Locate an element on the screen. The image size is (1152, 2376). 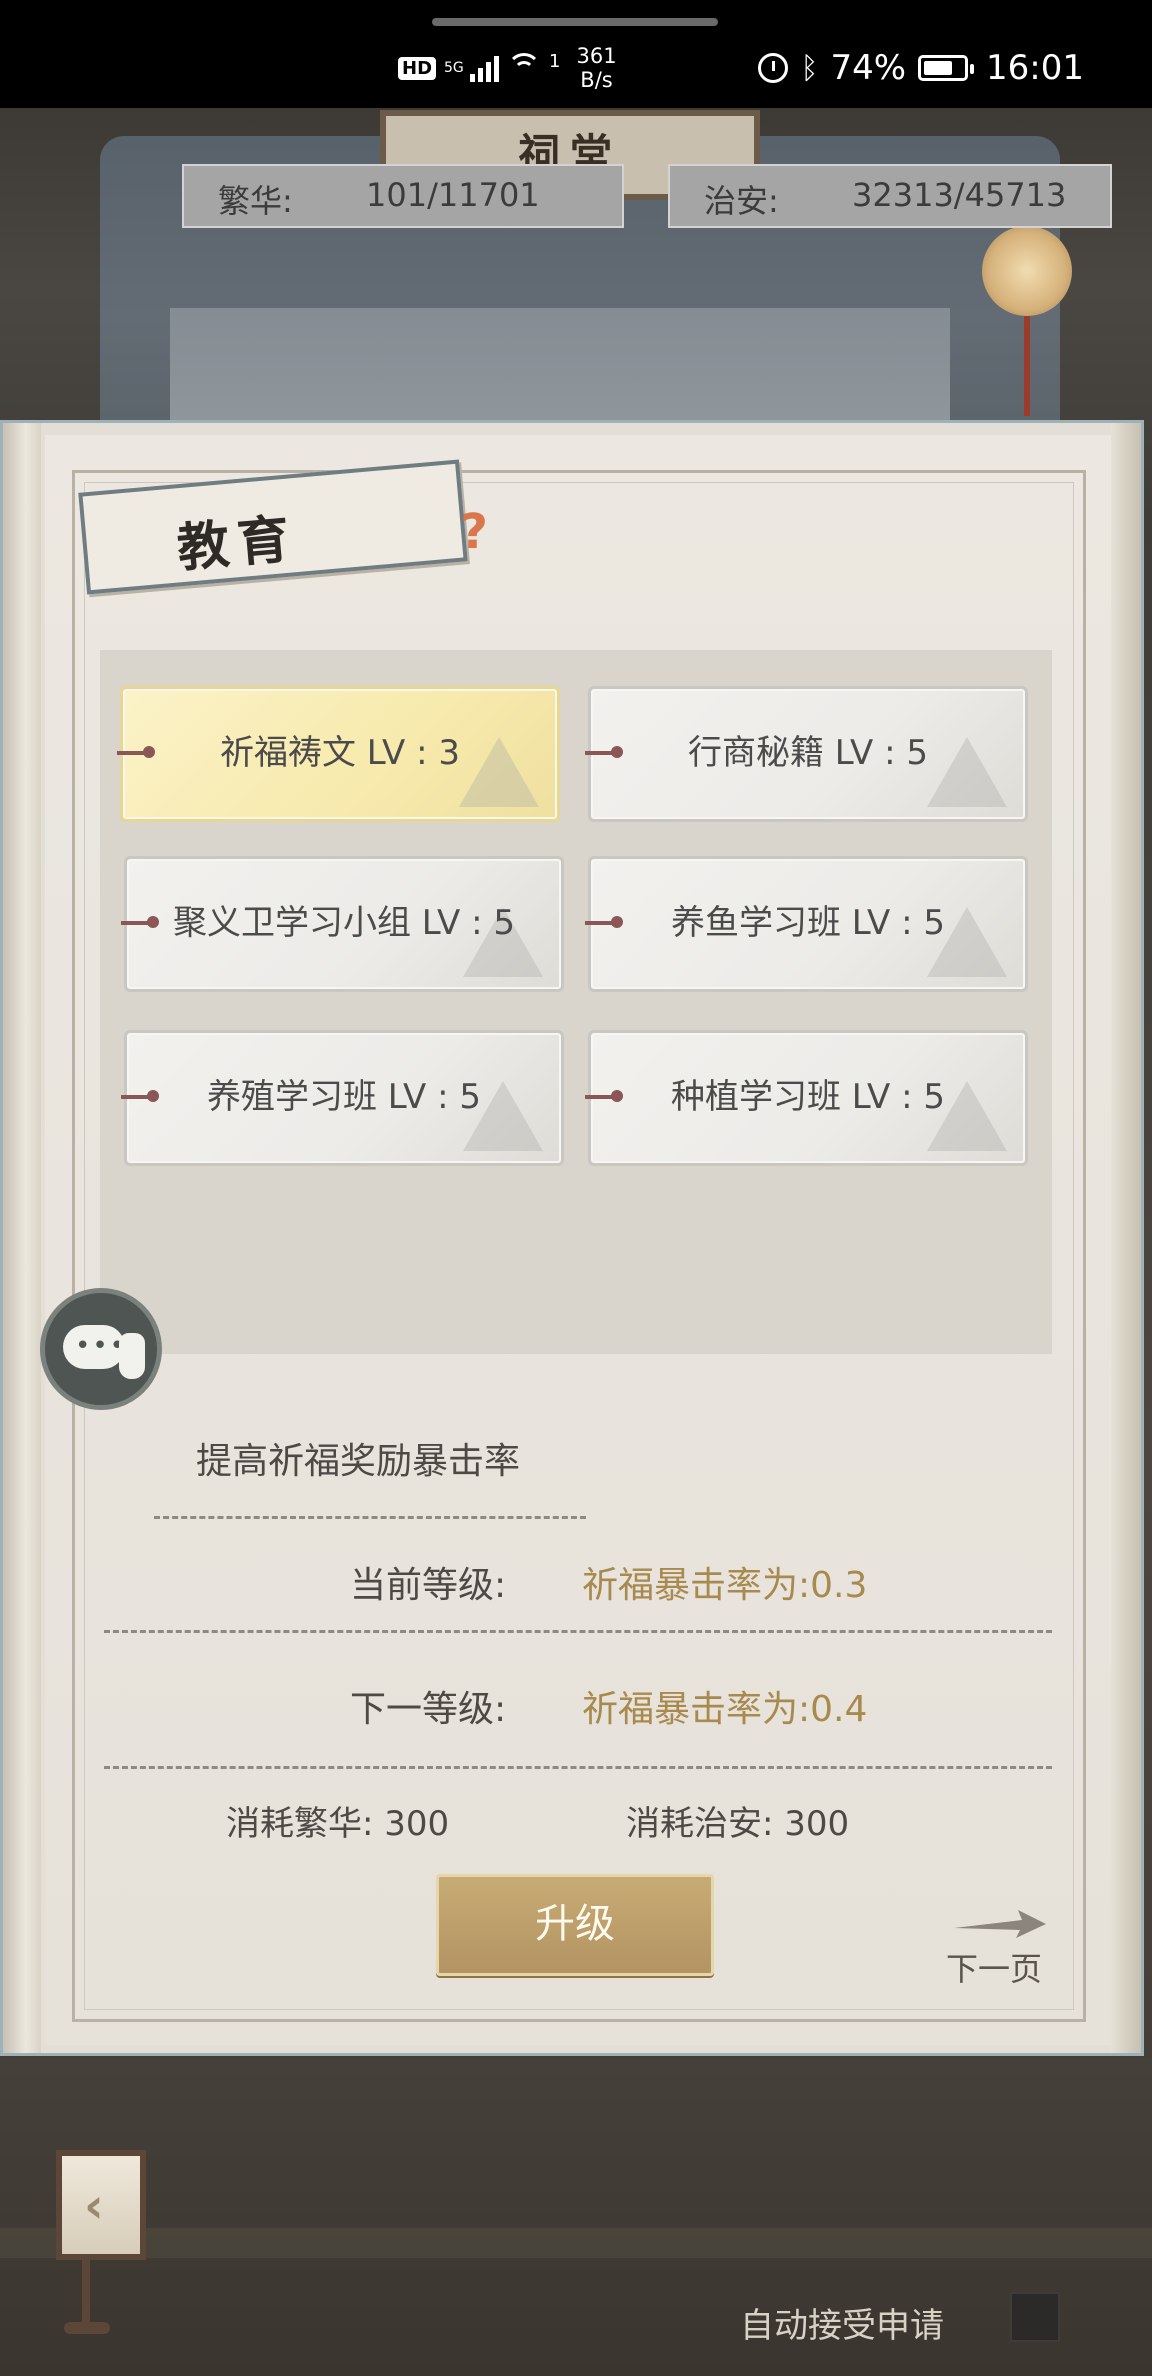
floor-line is located at coordinates (576, 2243).